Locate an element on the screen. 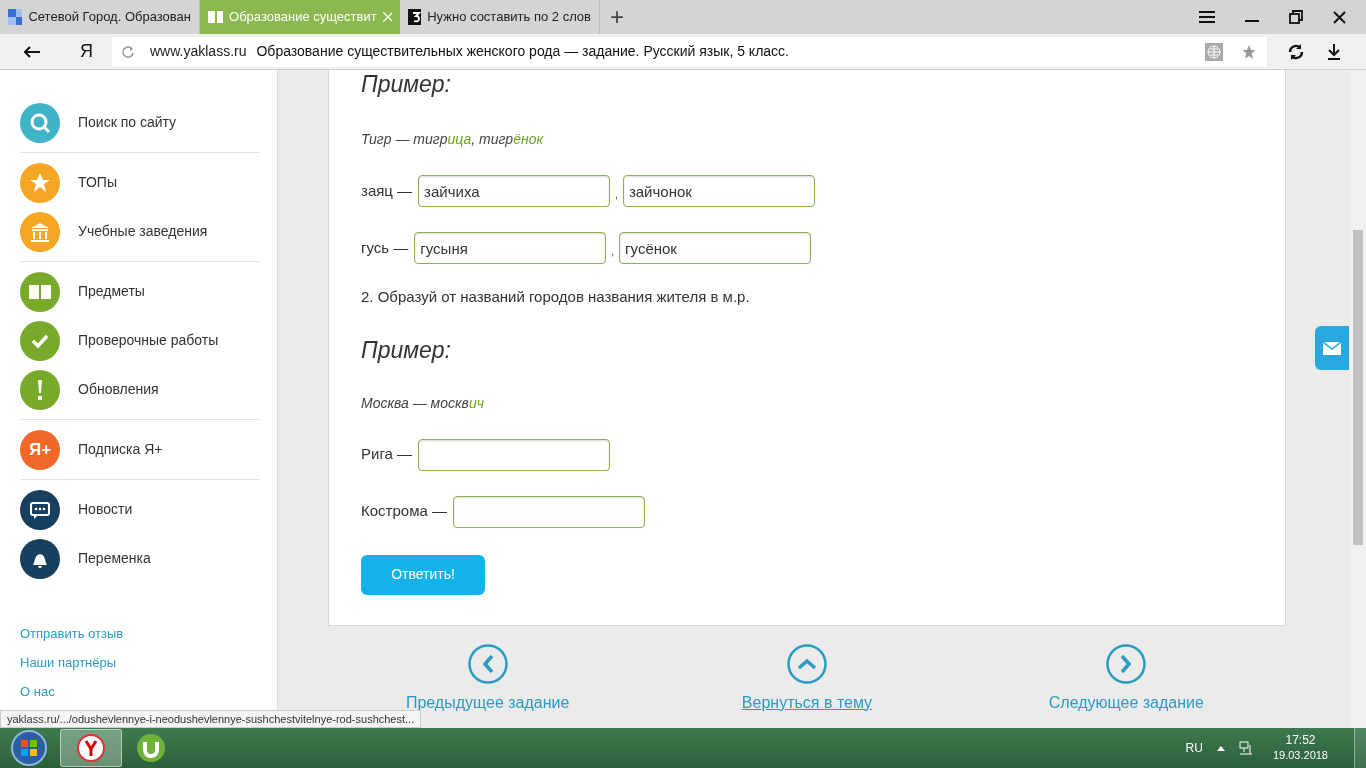 The height and width of the screenshot is (768, 1366). sidebar-item: Обновления is located at coordinates (140, 389).